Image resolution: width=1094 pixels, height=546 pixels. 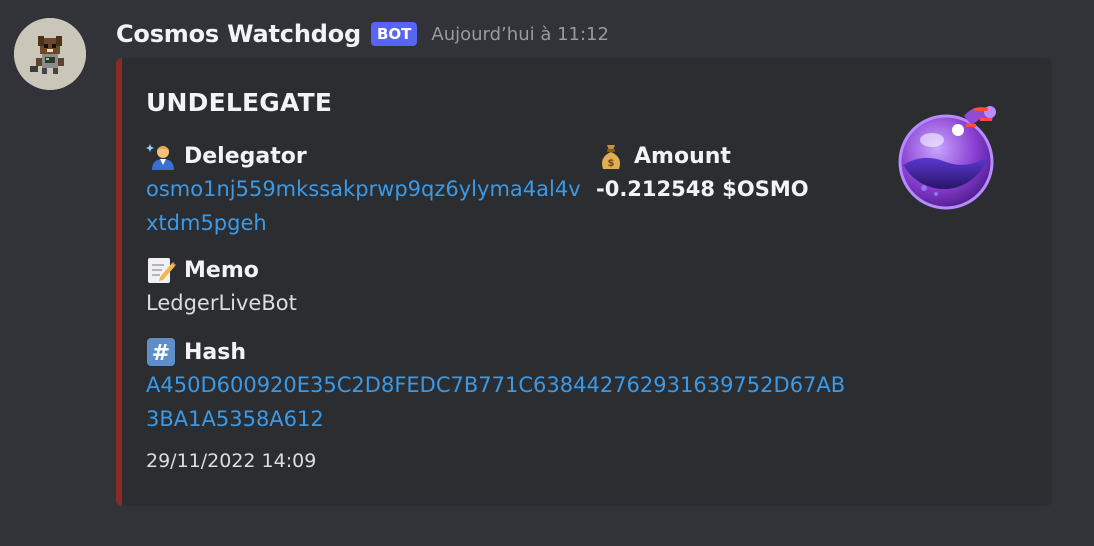 I want to click on embed-title: UNDELEGATE, so click(x=239, y=102).